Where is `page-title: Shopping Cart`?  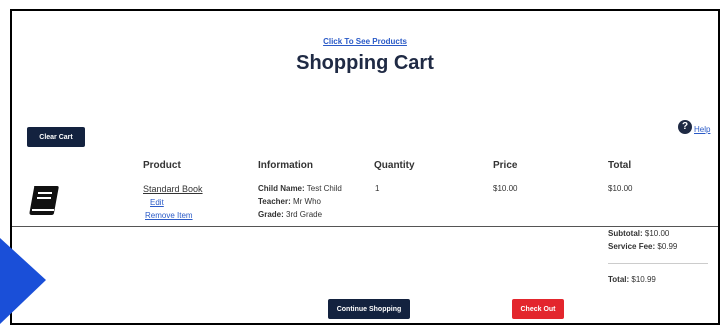 page-title: Shopping Cart is located at coordinates (365, 63).